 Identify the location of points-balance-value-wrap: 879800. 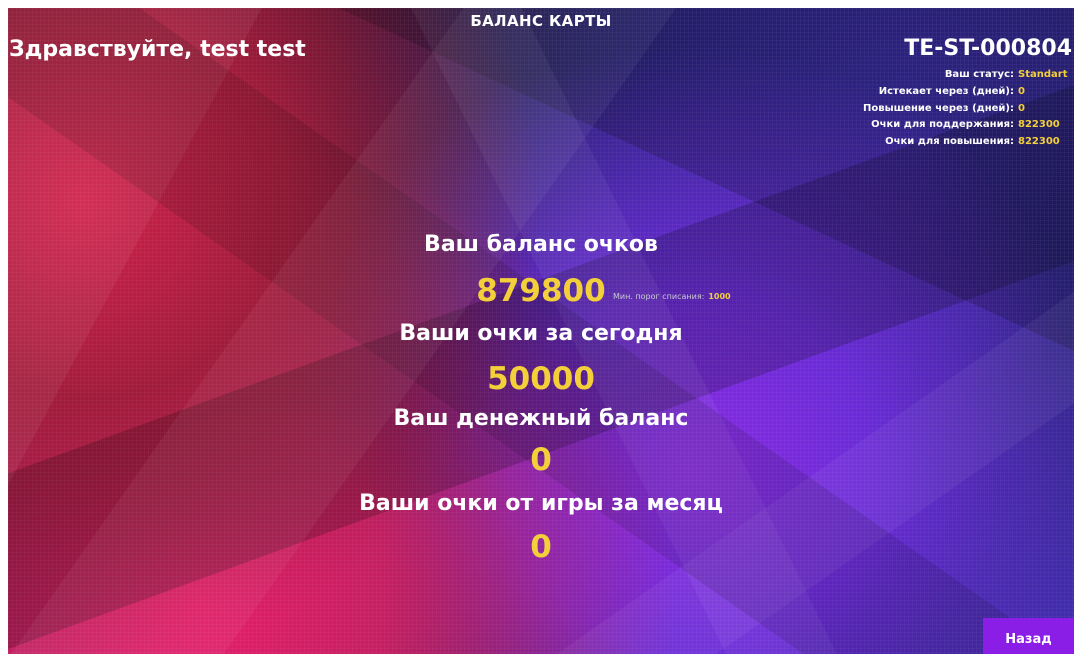
(541, 291).